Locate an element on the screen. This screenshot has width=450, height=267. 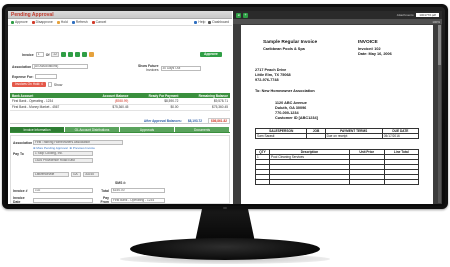
doc-header: INVOICE is located at coordinates (368, 42).